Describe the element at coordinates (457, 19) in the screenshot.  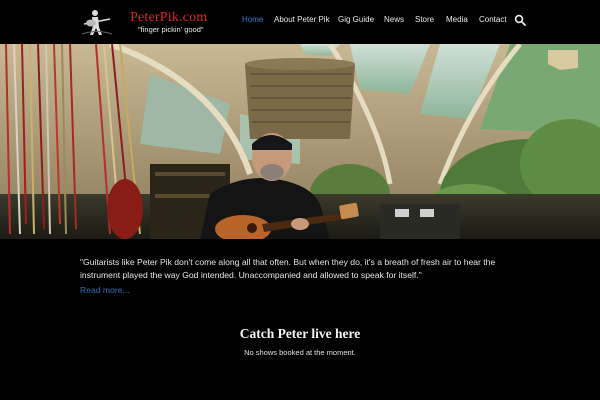
I see `nav-item-media: Media` at that location.